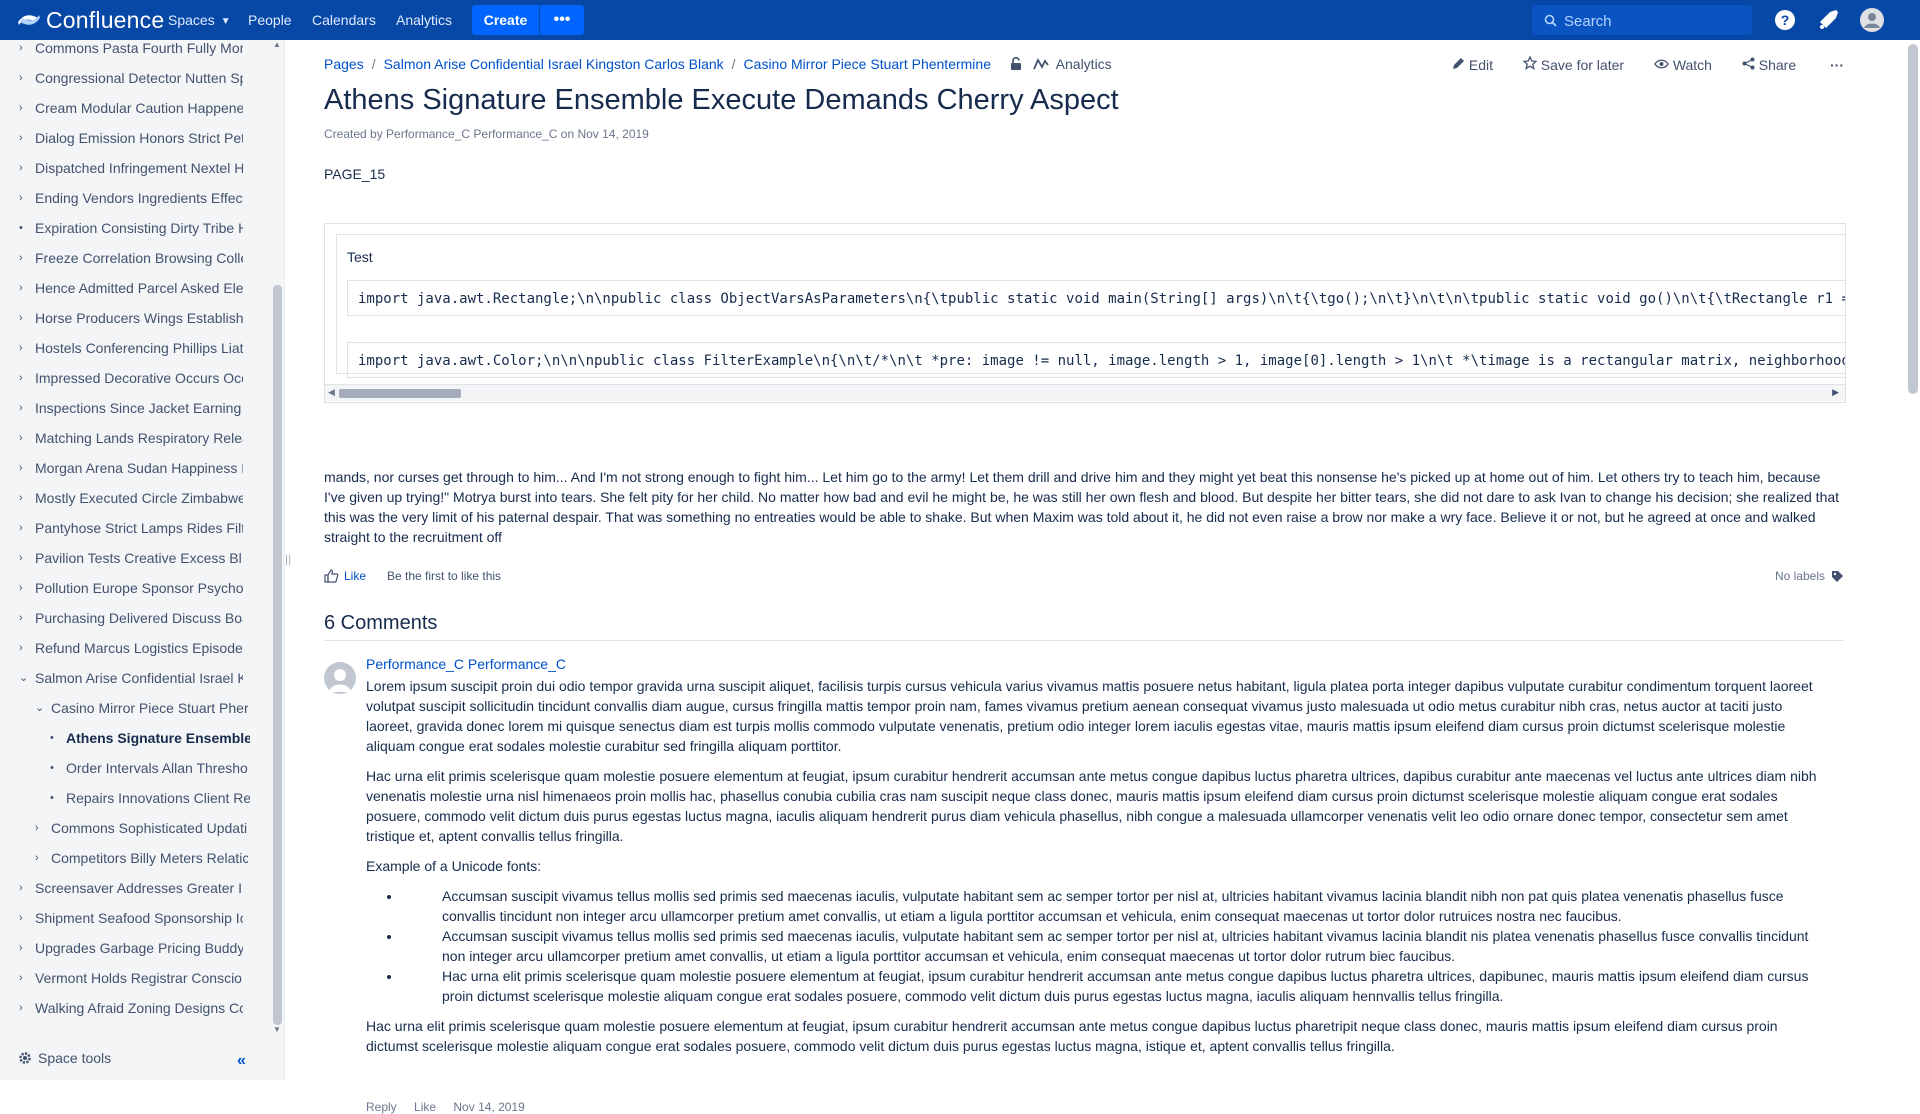 The width and height of the screenshot is (1920, 1114). I want to click on nav-spaces: Spaces ▼, so click(199, 20).